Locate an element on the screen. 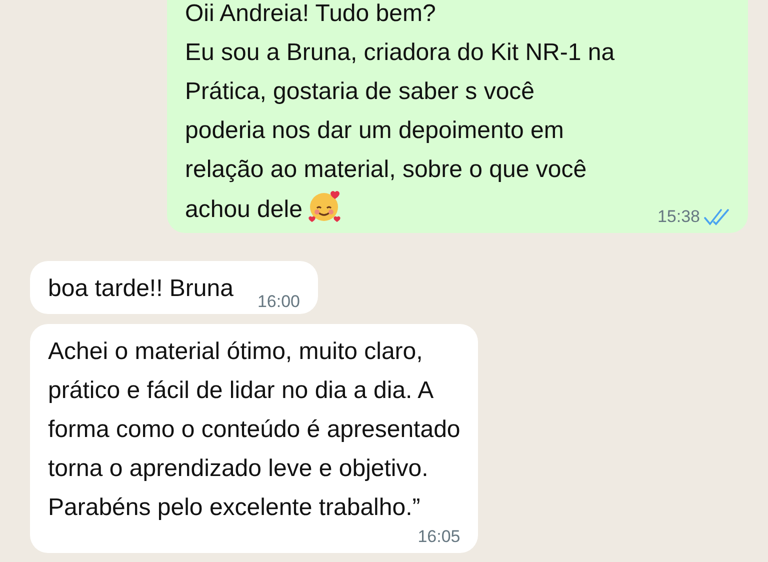 This screenshot has height=562, width=768. message-text: achou dele is located at coordinates (243, 209).